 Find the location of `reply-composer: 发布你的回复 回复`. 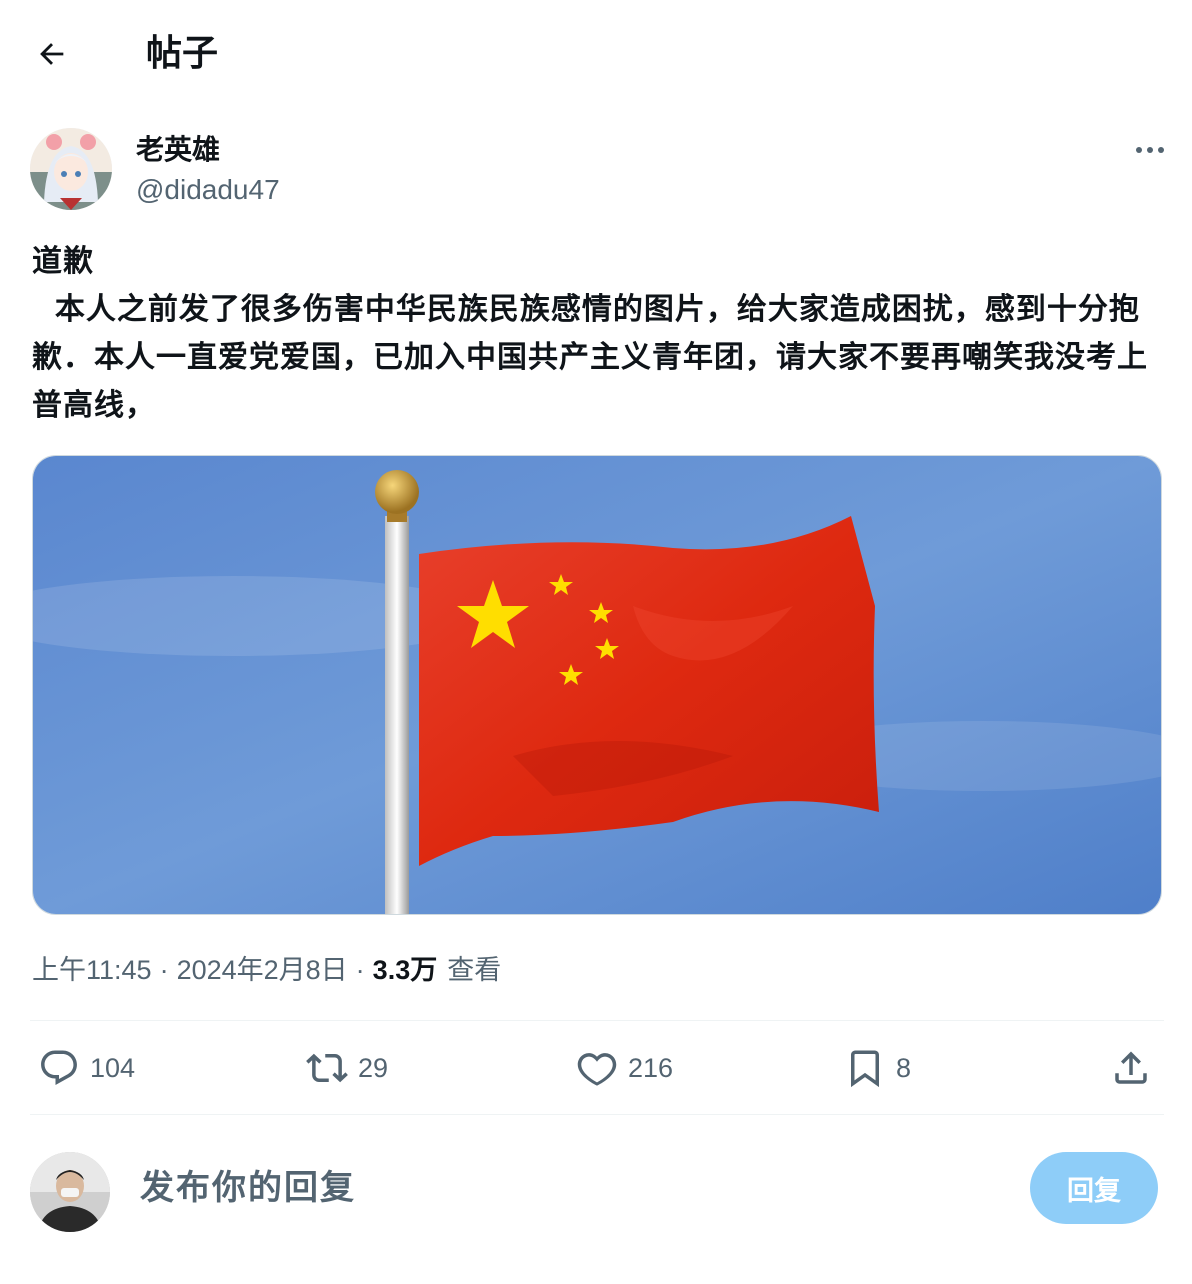

reply-composer: 发布你的回复 回复 is located at coordinates (597, 1195).